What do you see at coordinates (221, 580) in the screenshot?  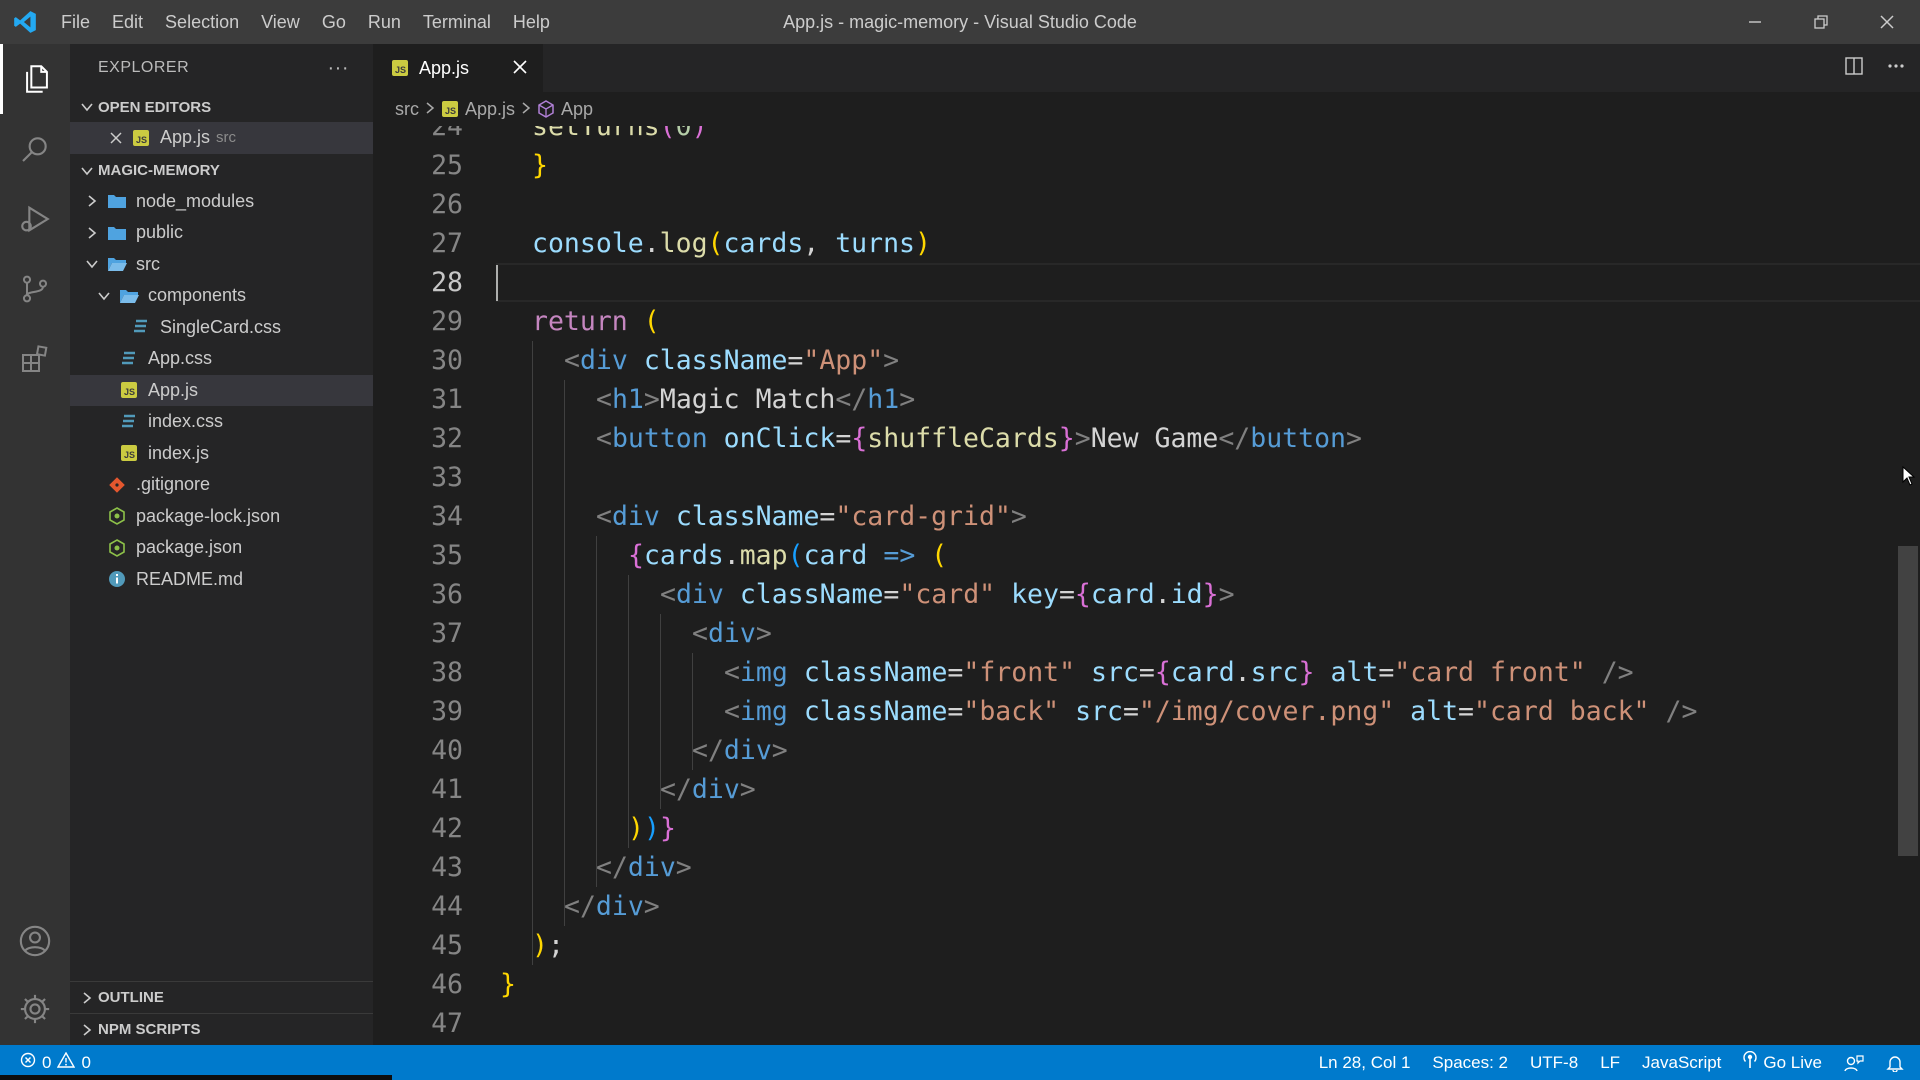 I see `tree-file-readme: README.md` at bounding box center [221, 580].